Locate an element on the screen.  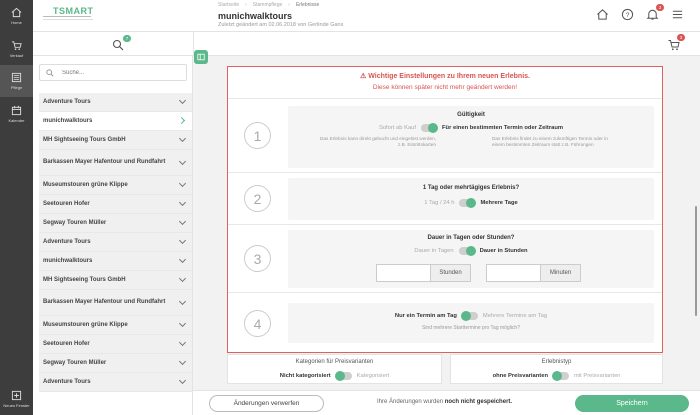
rail-home: Home is located at coordinates (16, 16).